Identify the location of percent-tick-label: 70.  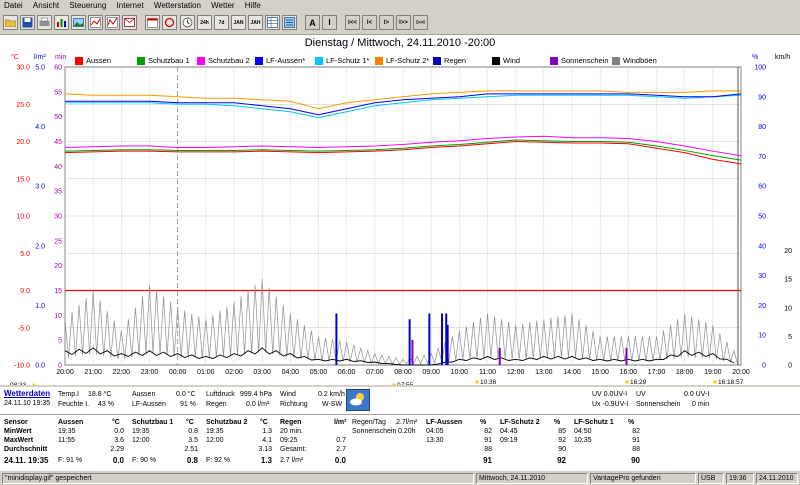
(762, 157).